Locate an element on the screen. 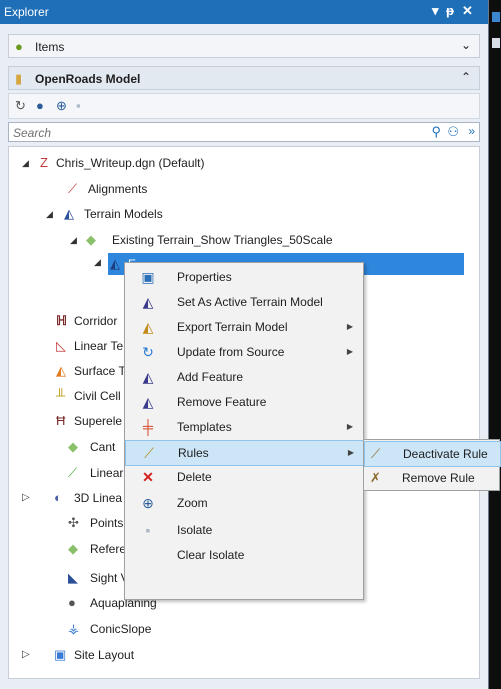 This screenshot has width=501, height=689. export-terrain-icon: ◭ is located at coordinates (148, 327).